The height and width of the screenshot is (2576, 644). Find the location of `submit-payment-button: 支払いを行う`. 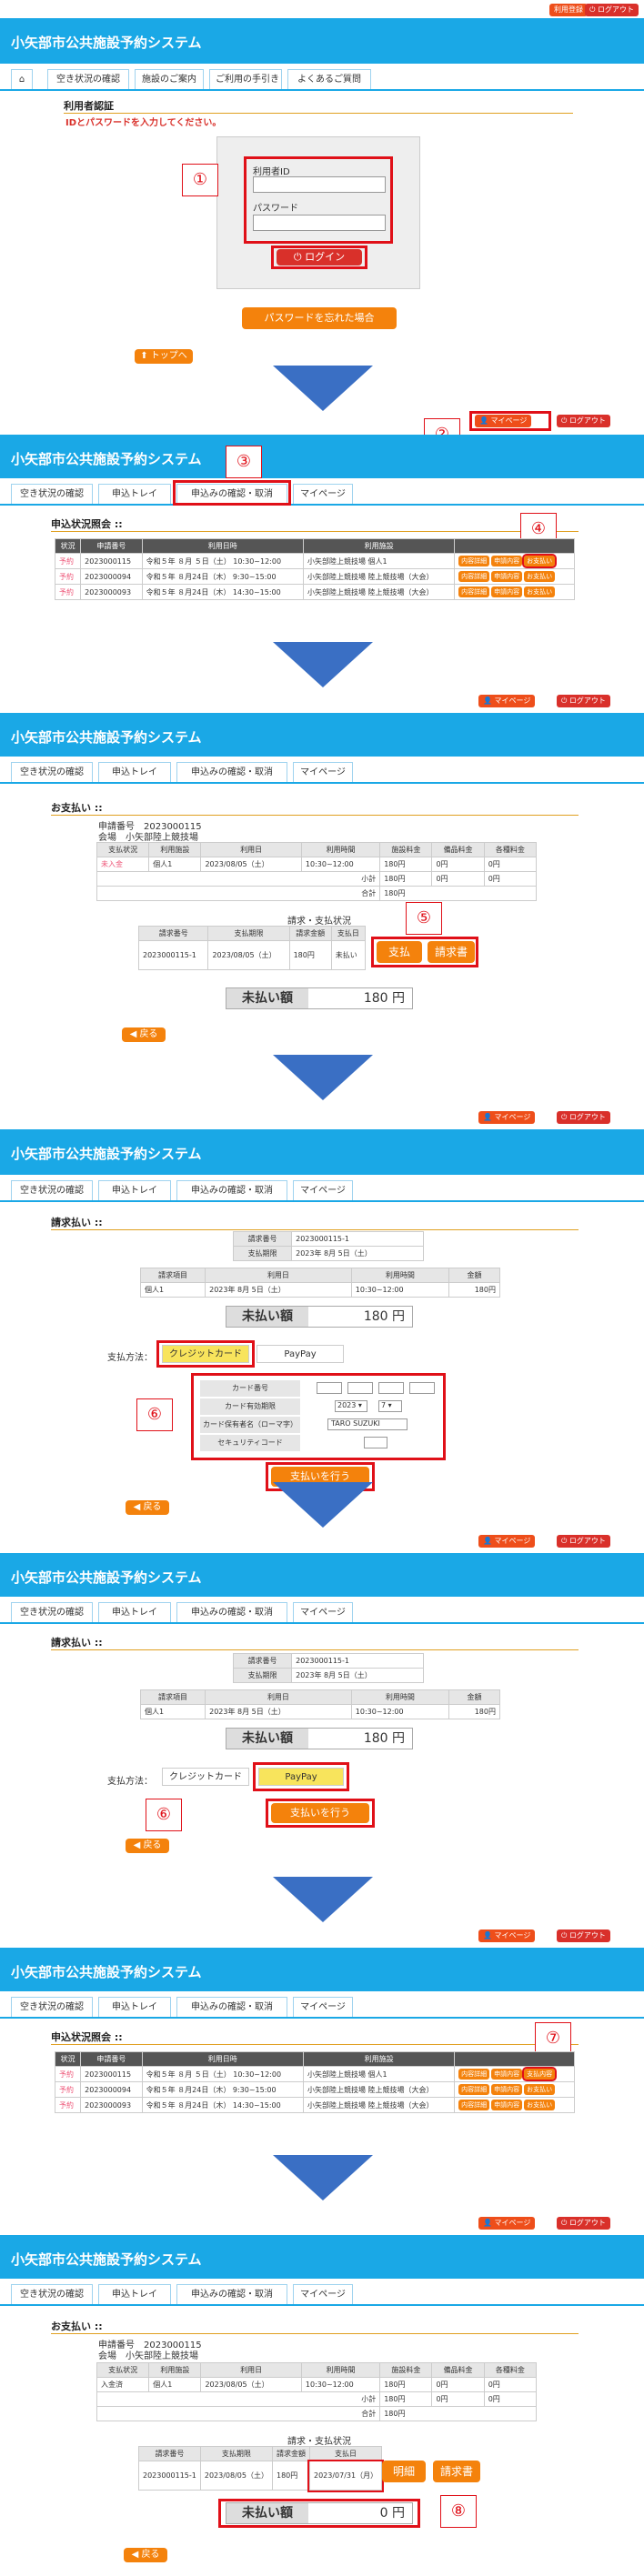

submit-payment-button: 支払いを行う is located at coordinates (320, 1813).